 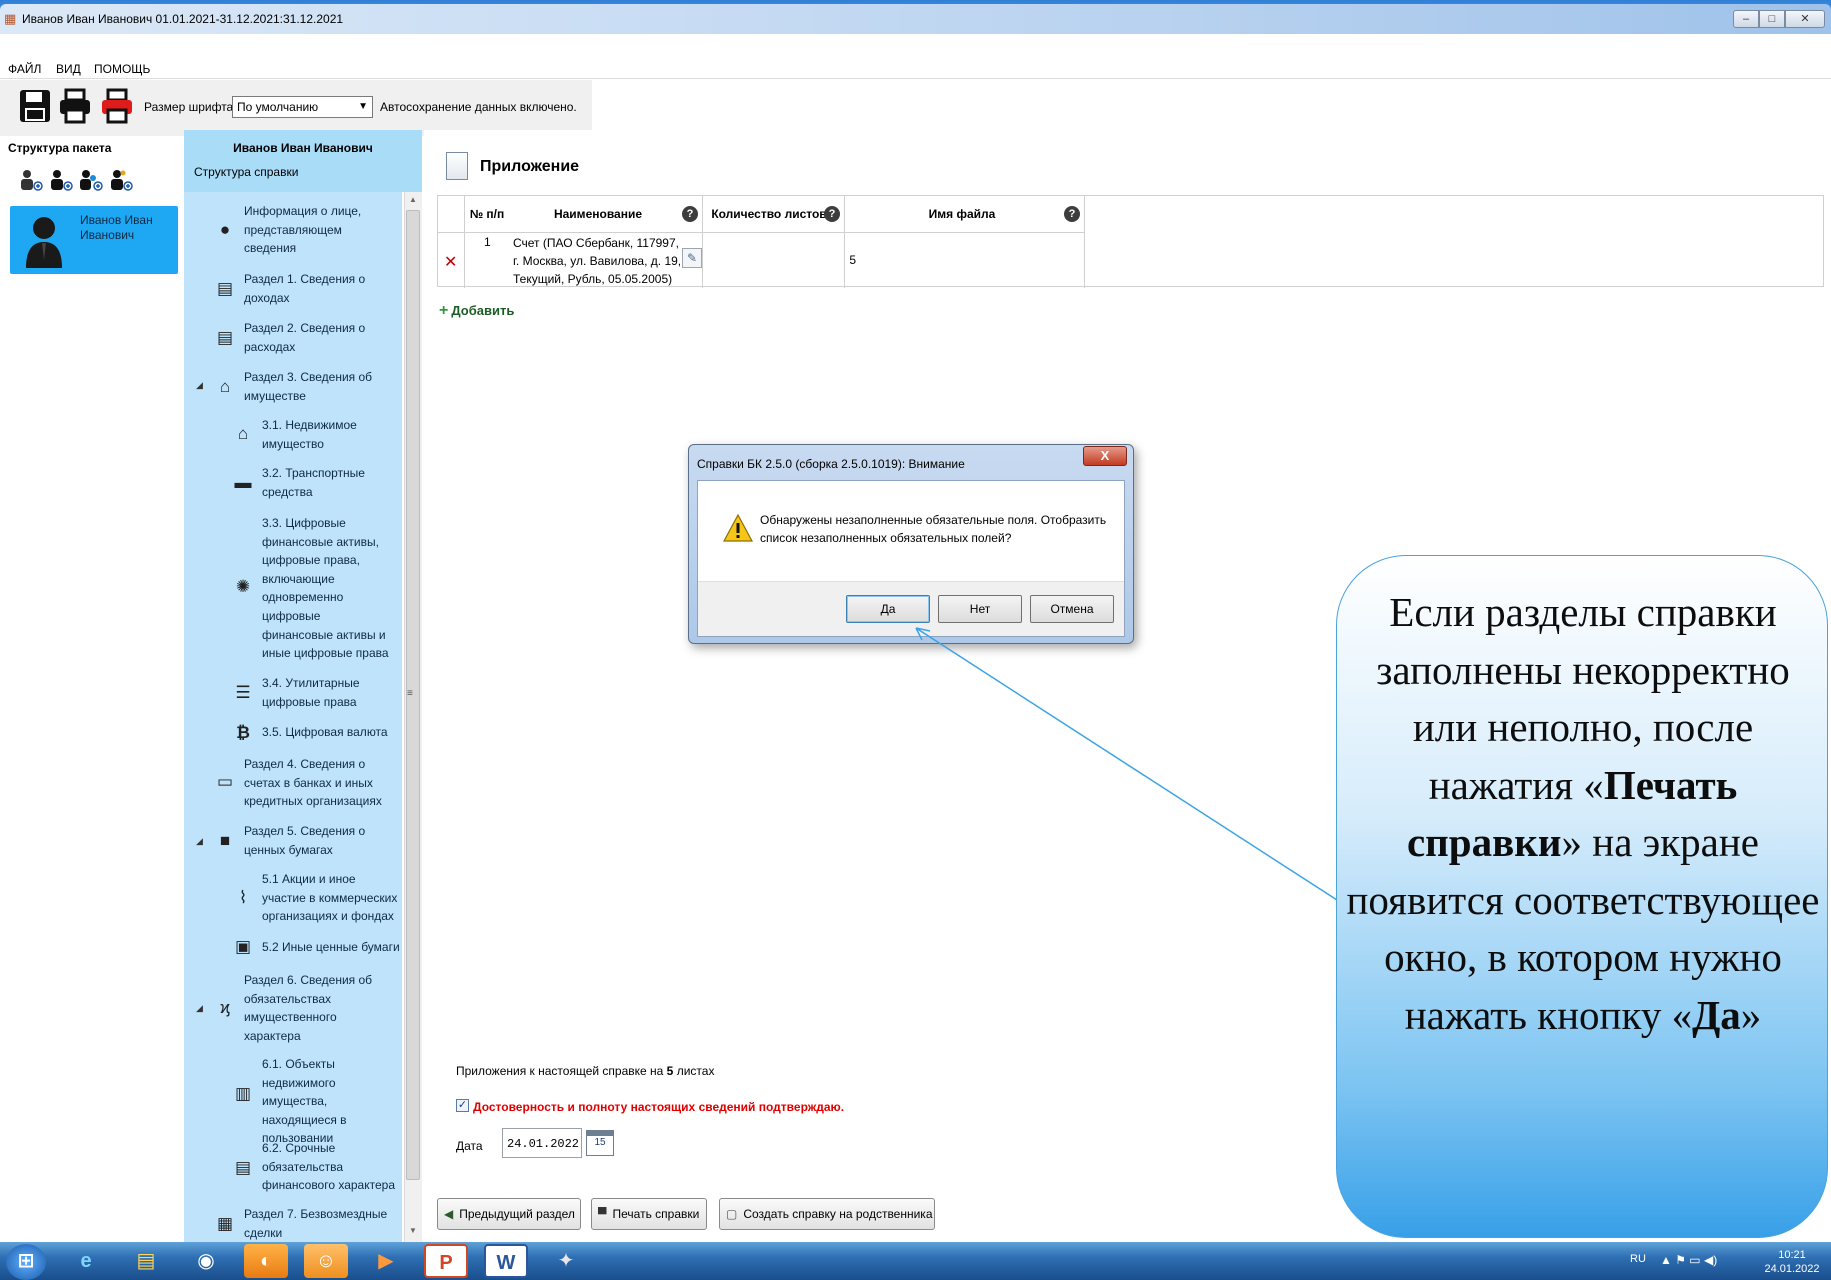 I want to click on previous-section-button: ◀ Предыдущий раздел, so click(x=509, y=1214).